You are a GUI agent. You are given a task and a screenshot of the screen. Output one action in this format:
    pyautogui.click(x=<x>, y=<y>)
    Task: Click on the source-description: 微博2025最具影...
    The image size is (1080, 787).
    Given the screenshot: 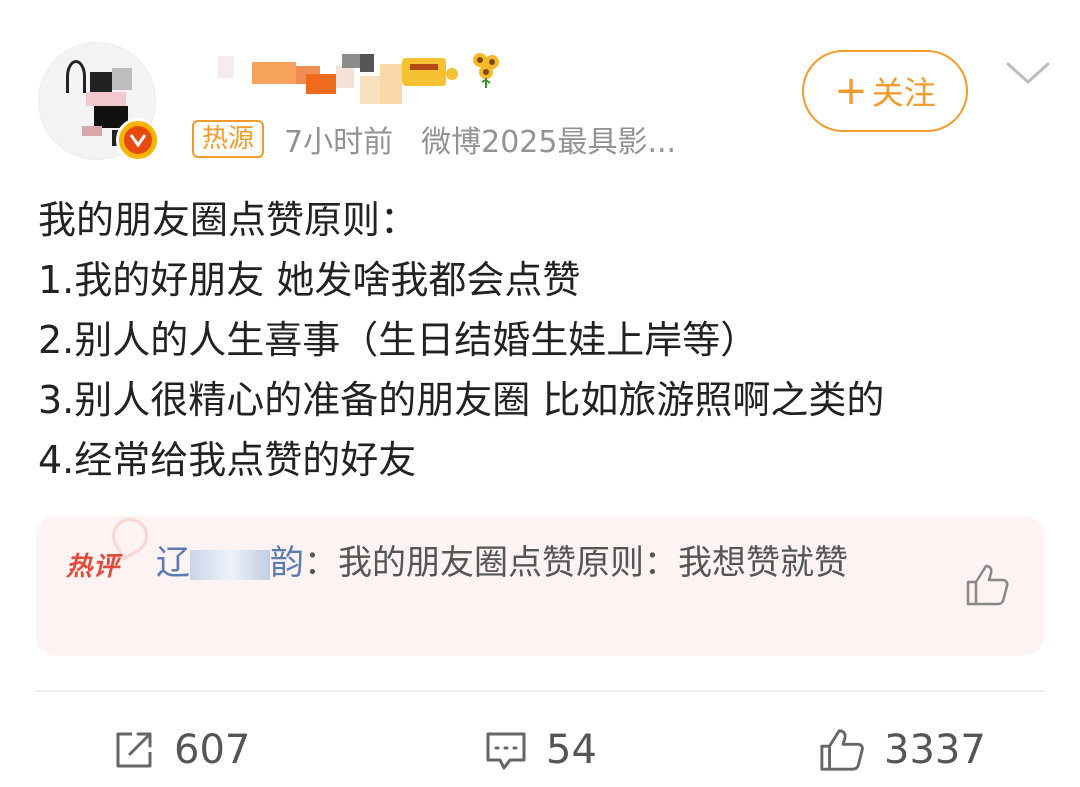 What is the action you would take?
    pyautogui.click(x=548, y=139)
    